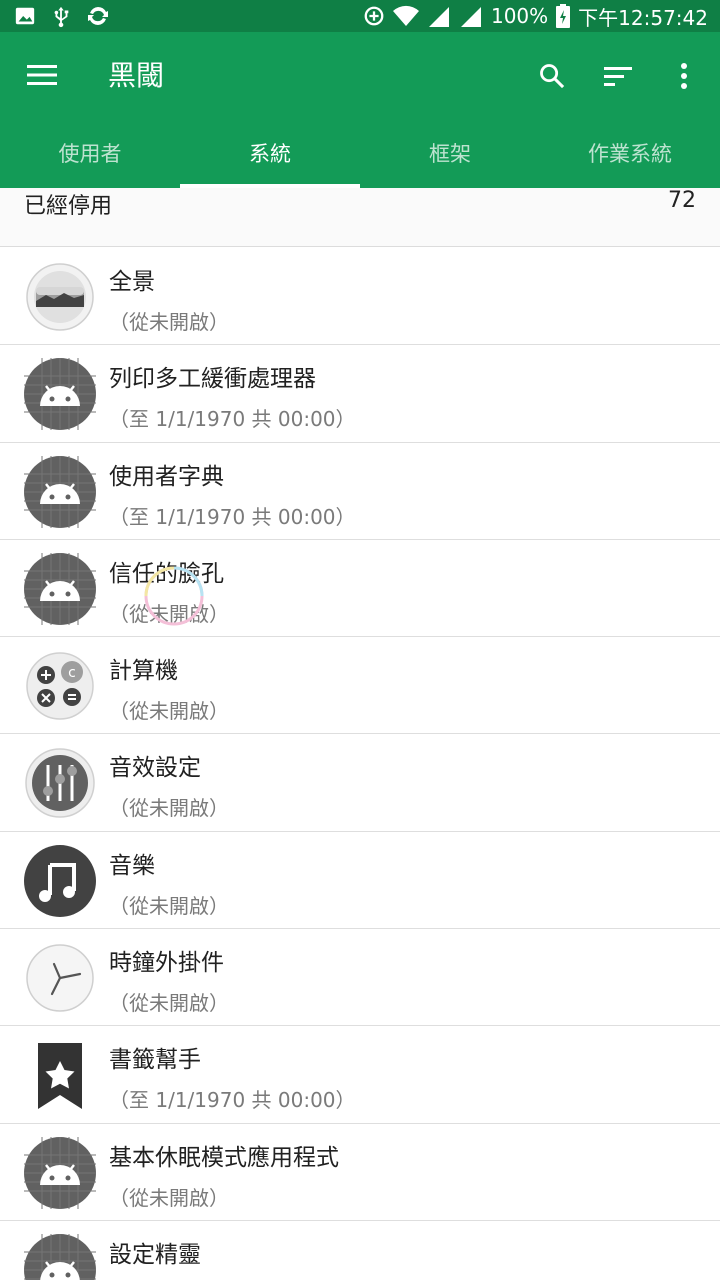 This screenshot has width=720, height=1280. What do you see at coordinates (439, 16) in the screenshot?
I see `signal-icon` at bounding box center [439, 16].